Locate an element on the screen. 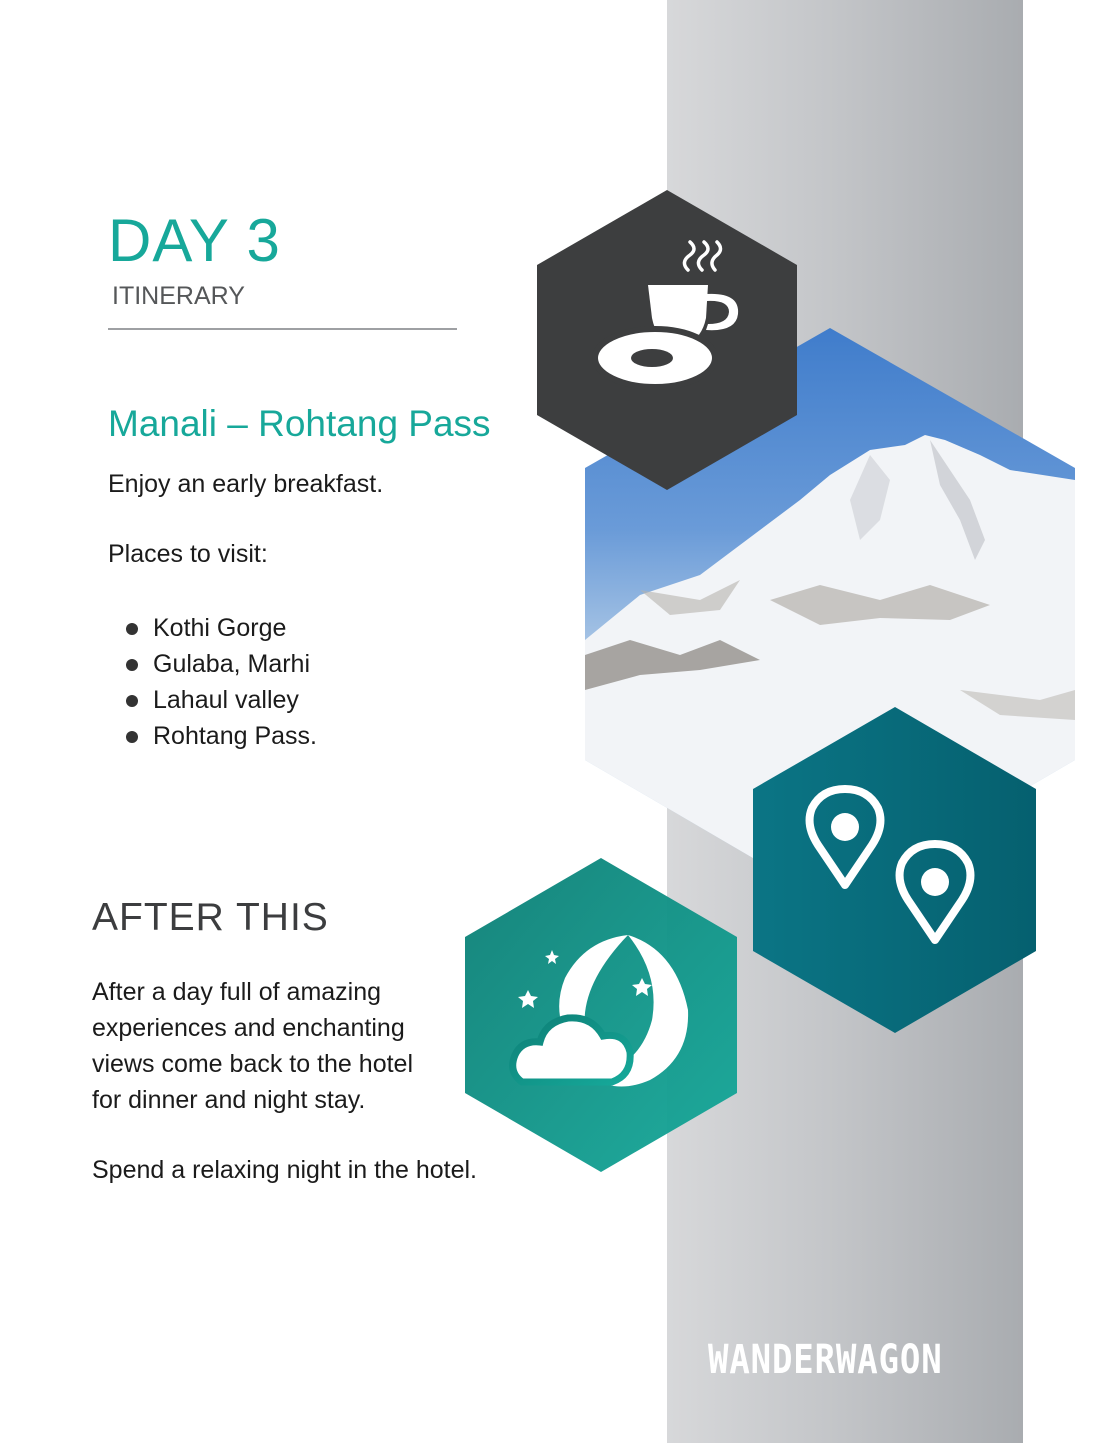  brand-logo: WANDERWAGON is located at coordinates (825, 1360).